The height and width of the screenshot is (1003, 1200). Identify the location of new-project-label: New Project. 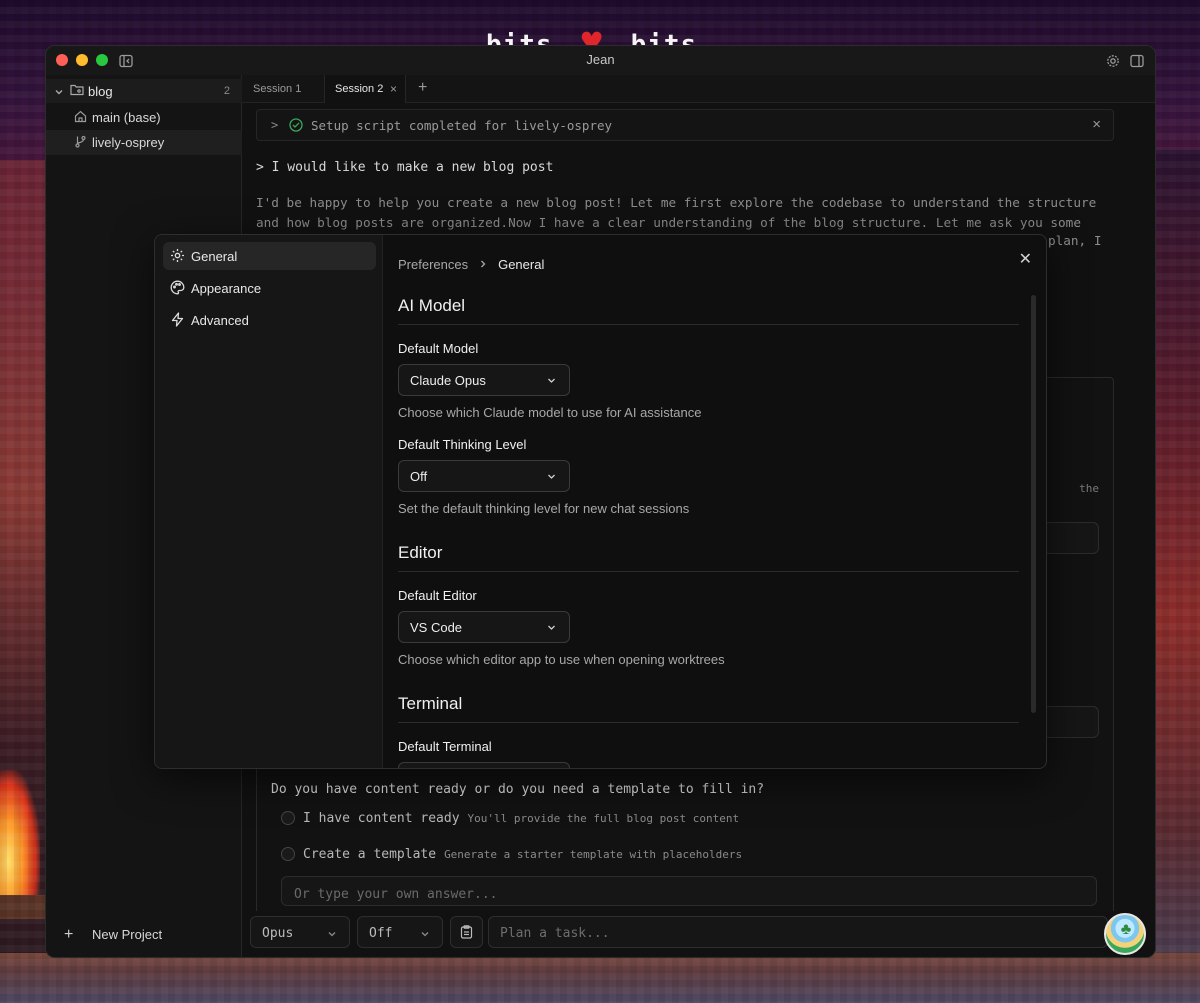
(127, 934).